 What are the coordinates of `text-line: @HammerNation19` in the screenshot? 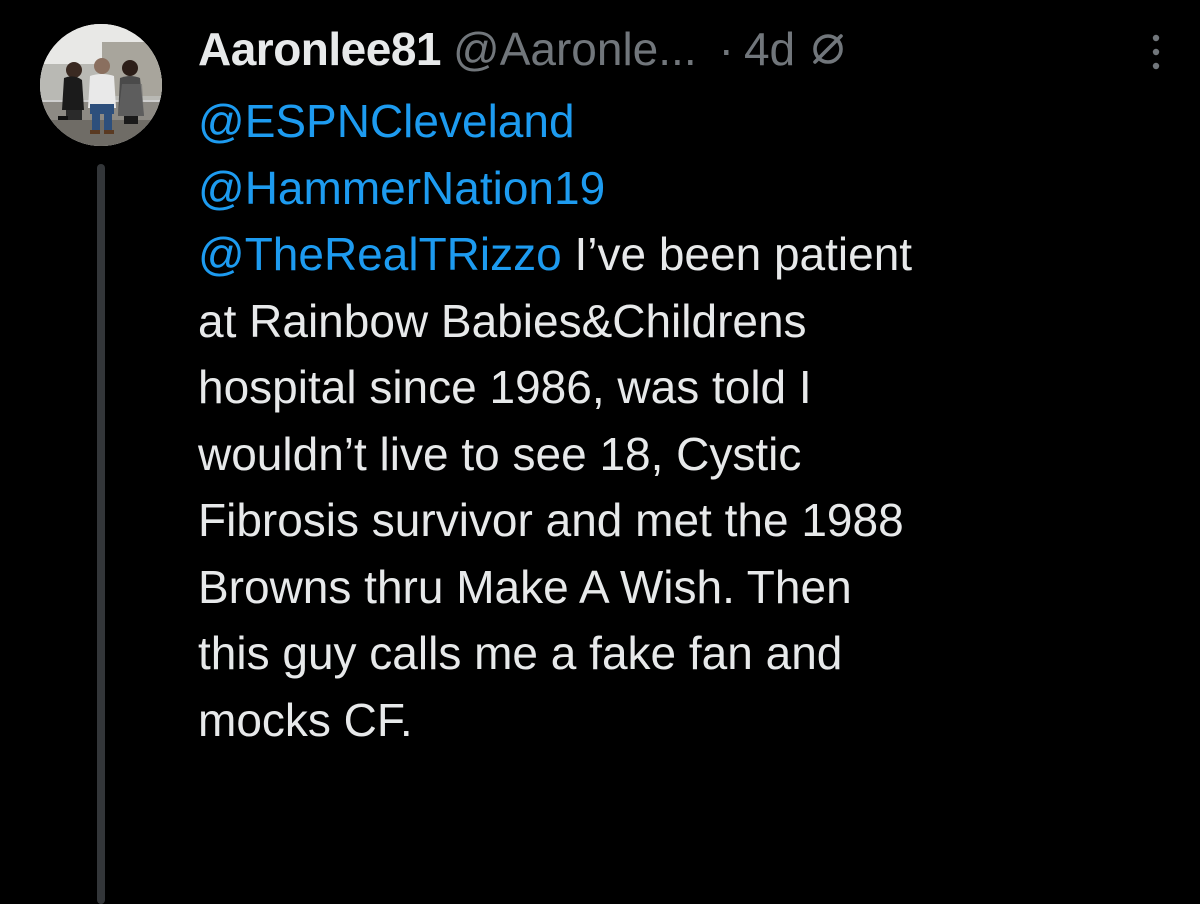 It's located at (683, 188).